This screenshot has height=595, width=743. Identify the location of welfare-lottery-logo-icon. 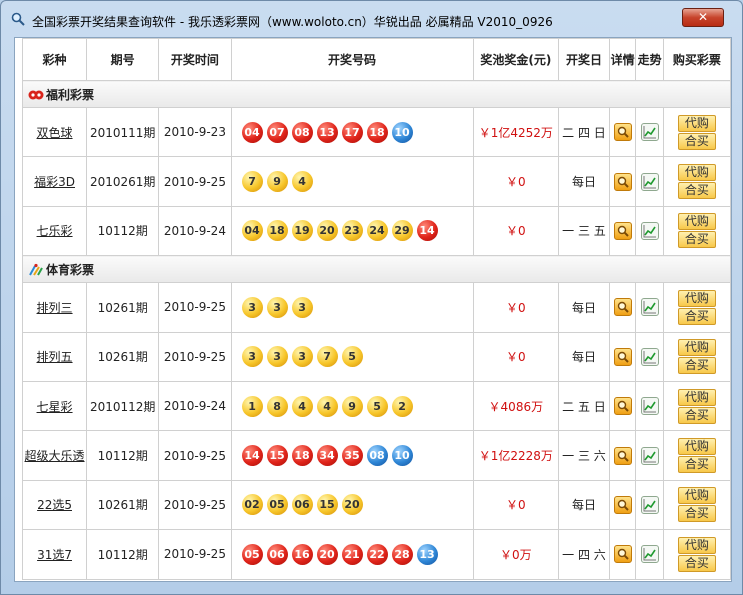
(36, 94).